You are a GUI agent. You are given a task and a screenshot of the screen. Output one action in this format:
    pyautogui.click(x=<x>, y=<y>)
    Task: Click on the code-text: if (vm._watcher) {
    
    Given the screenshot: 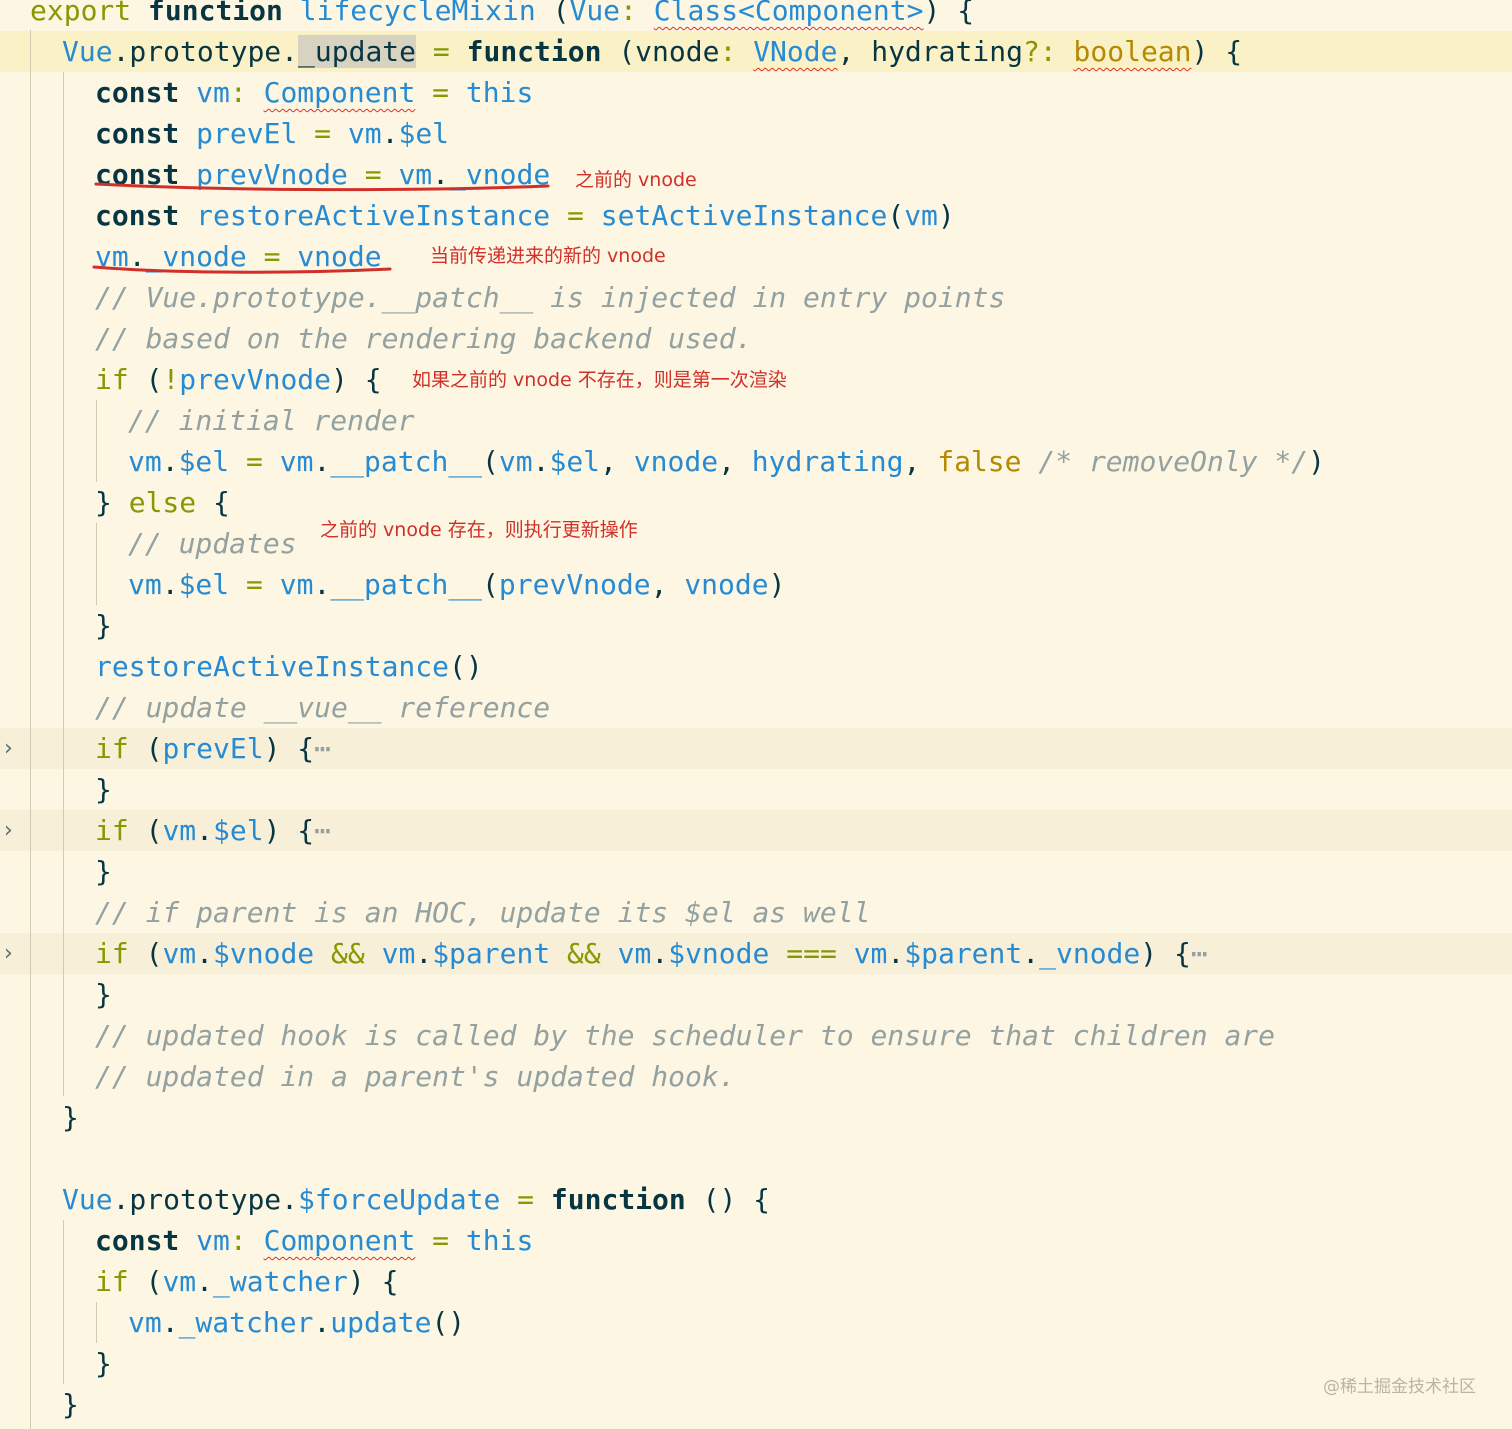 What is the action you would take?
    pyautogui.click(x=246, y=1281)
    